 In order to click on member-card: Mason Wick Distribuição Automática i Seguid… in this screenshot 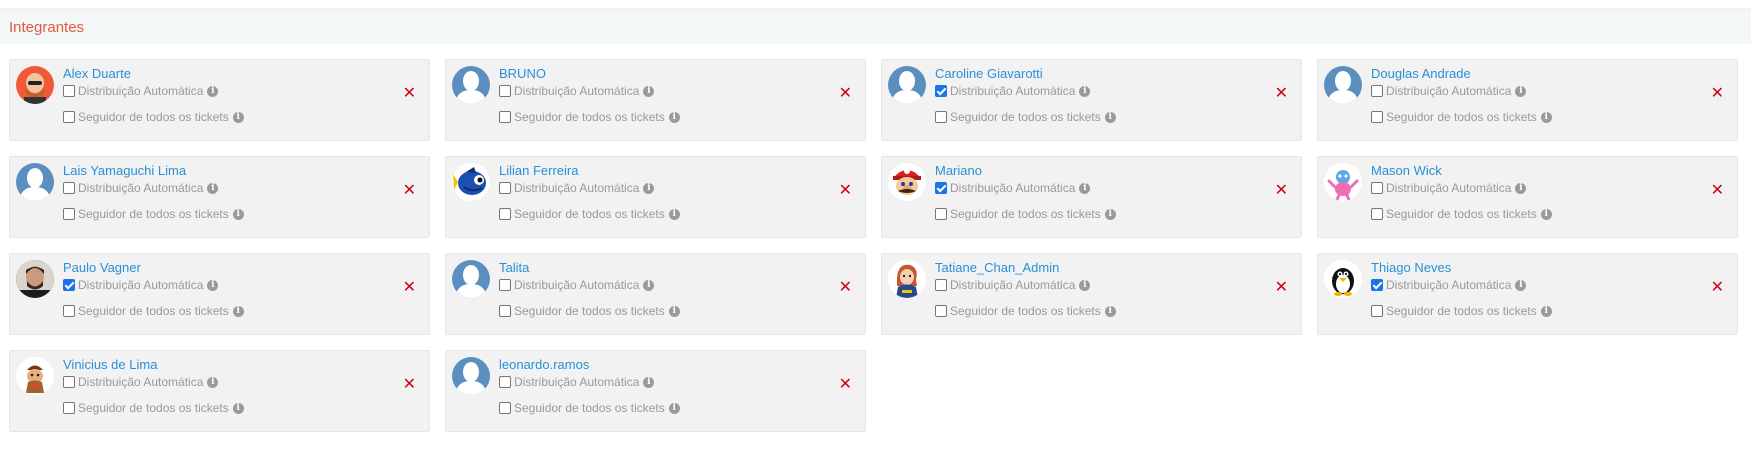, I will do `click(1527, 197)`.